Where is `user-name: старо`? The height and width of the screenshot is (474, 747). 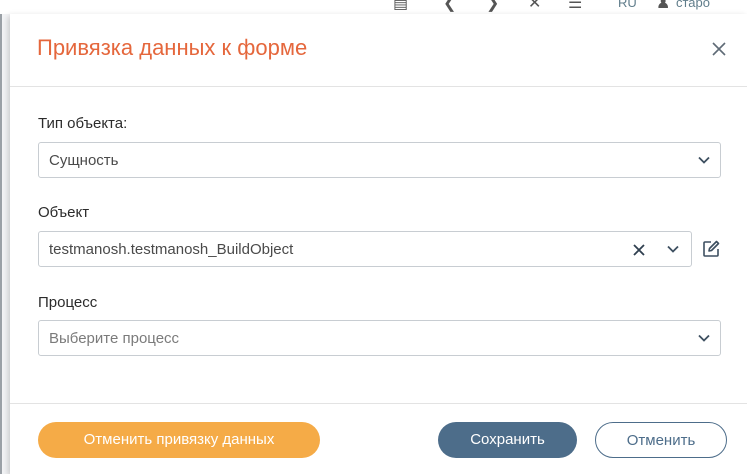 user-name: старо is located at coordinates (693, 5).